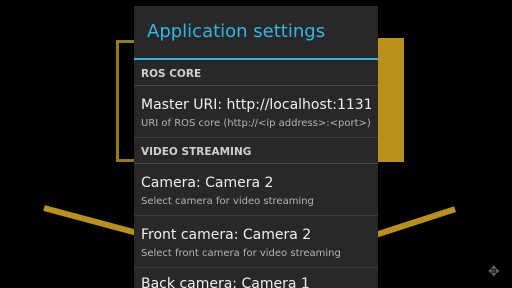 The image size is (512, 288). I want to click on move-icon: ✥, so click(494, 272).